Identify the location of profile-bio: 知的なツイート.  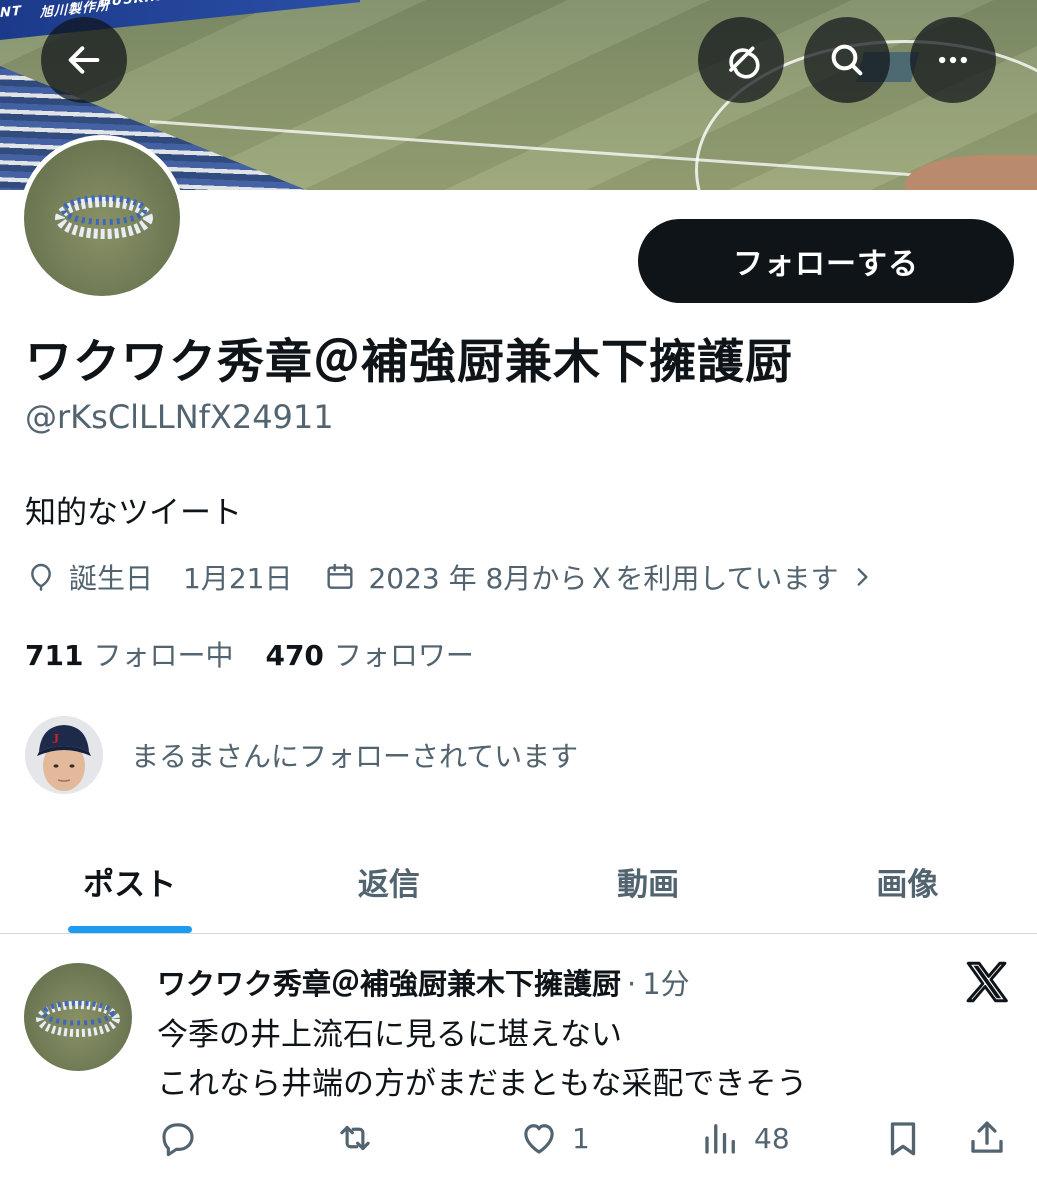
(133, 513).